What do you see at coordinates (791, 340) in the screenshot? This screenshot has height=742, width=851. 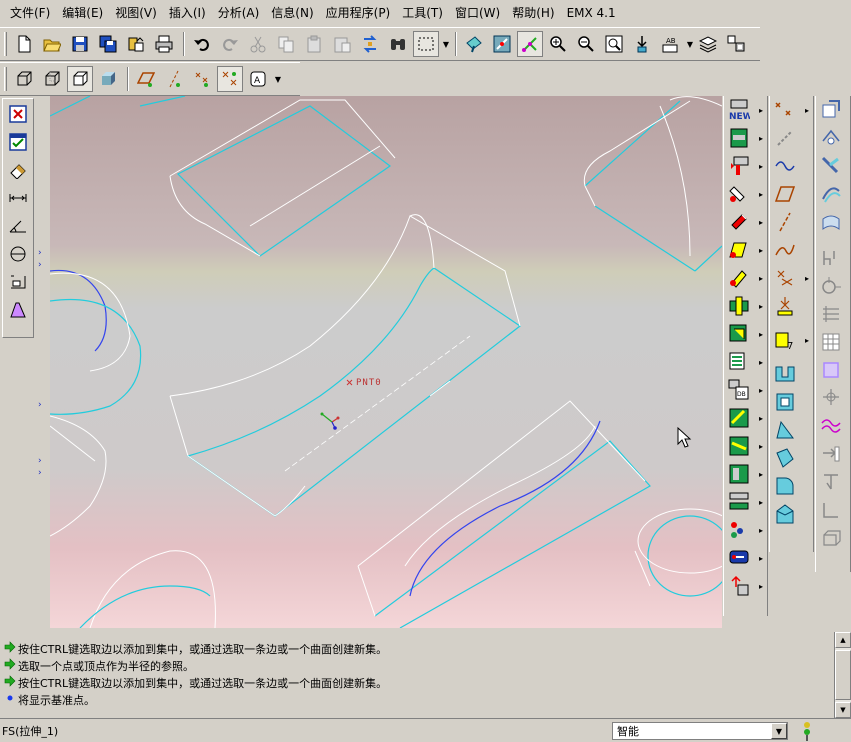 I see `analysis-feature-tool: 7 ▸` at bounding box center [791, 340].